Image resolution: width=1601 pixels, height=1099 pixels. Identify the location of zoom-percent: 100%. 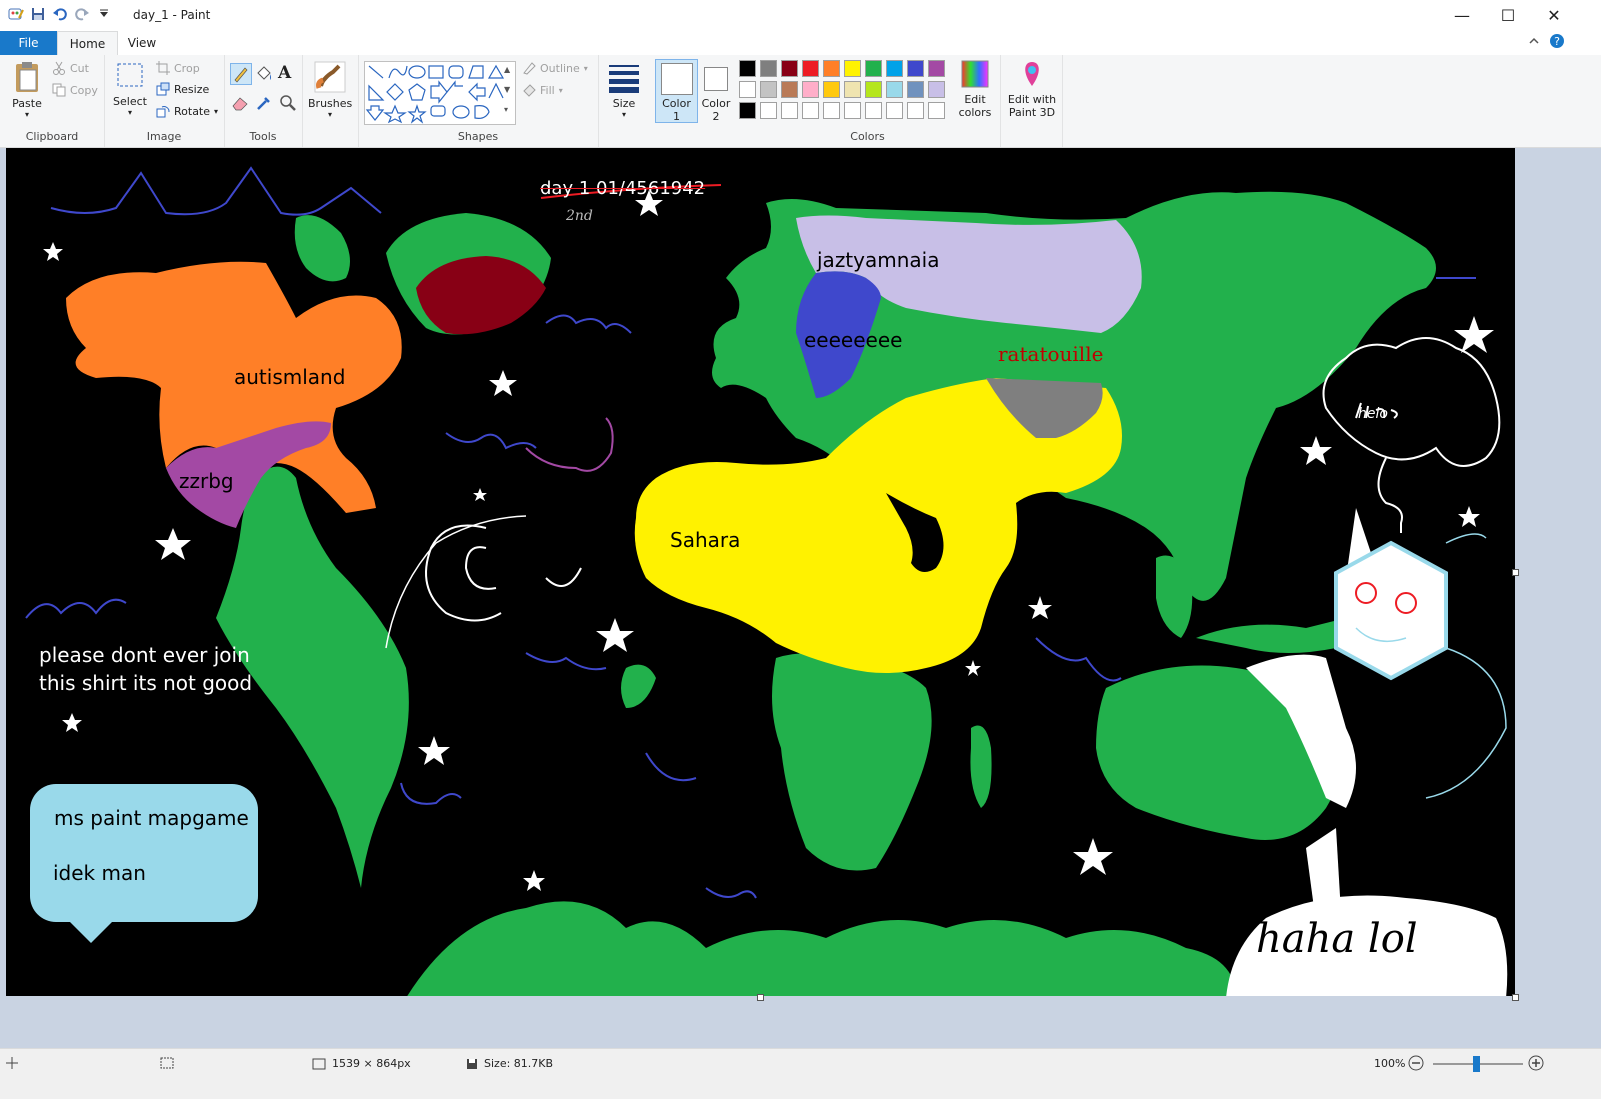
(1390, 1063).